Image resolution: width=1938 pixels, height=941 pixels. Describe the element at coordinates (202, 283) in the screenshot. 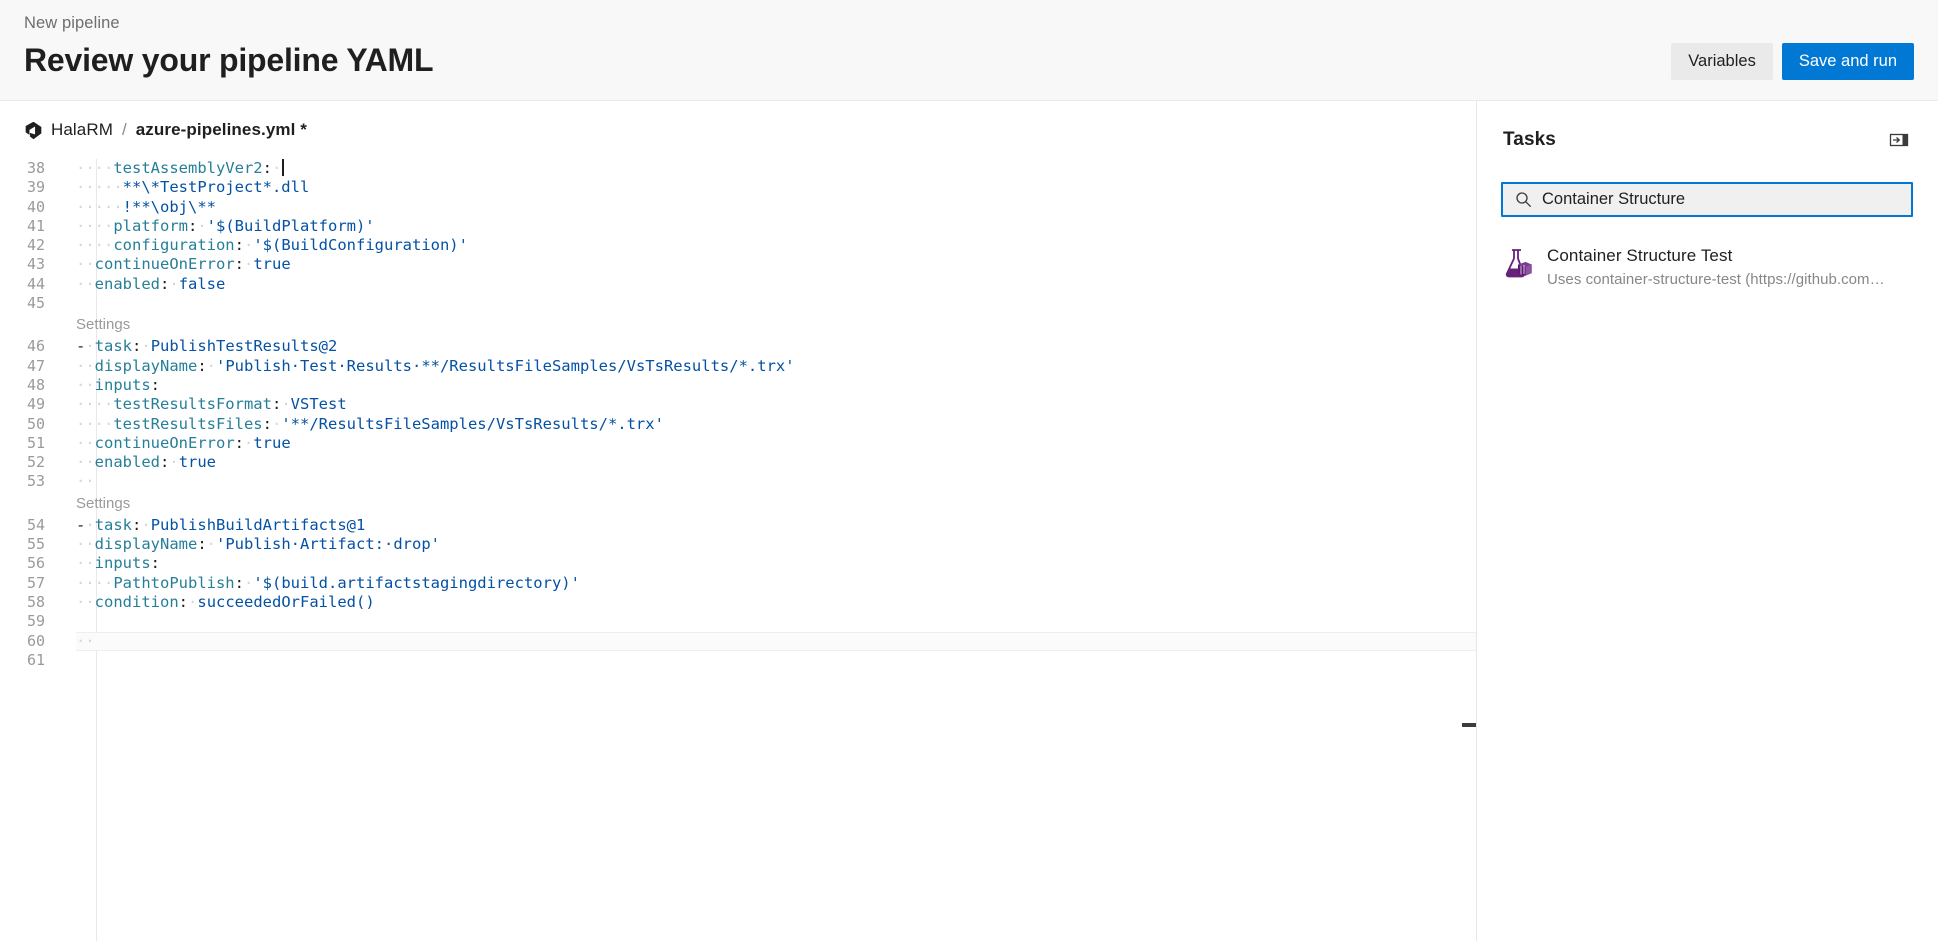

I see `code-token: false` at that location.